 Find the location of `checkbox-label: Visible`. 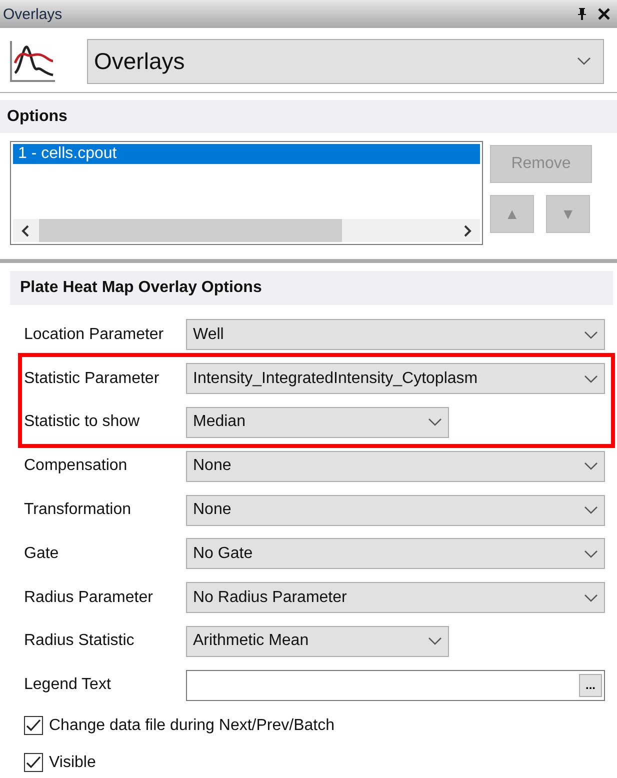

checkbox-label: Visible is located at coordinates (72, 763).